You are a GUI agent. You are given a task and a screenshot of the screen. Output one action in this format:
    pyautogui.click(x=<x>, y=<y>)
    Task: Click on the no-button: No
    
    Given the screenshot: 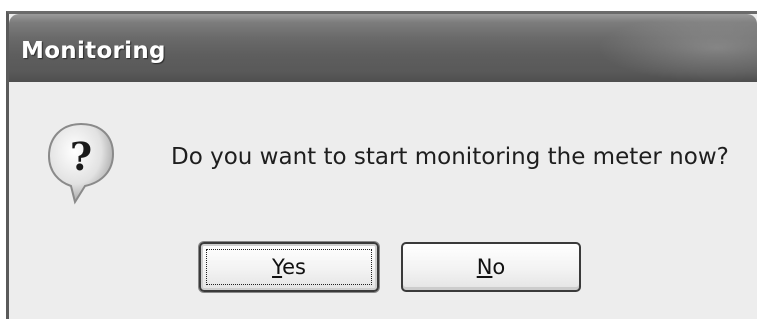 What is the action you would take?
    pyautogui.click(x=491, y=267)
    